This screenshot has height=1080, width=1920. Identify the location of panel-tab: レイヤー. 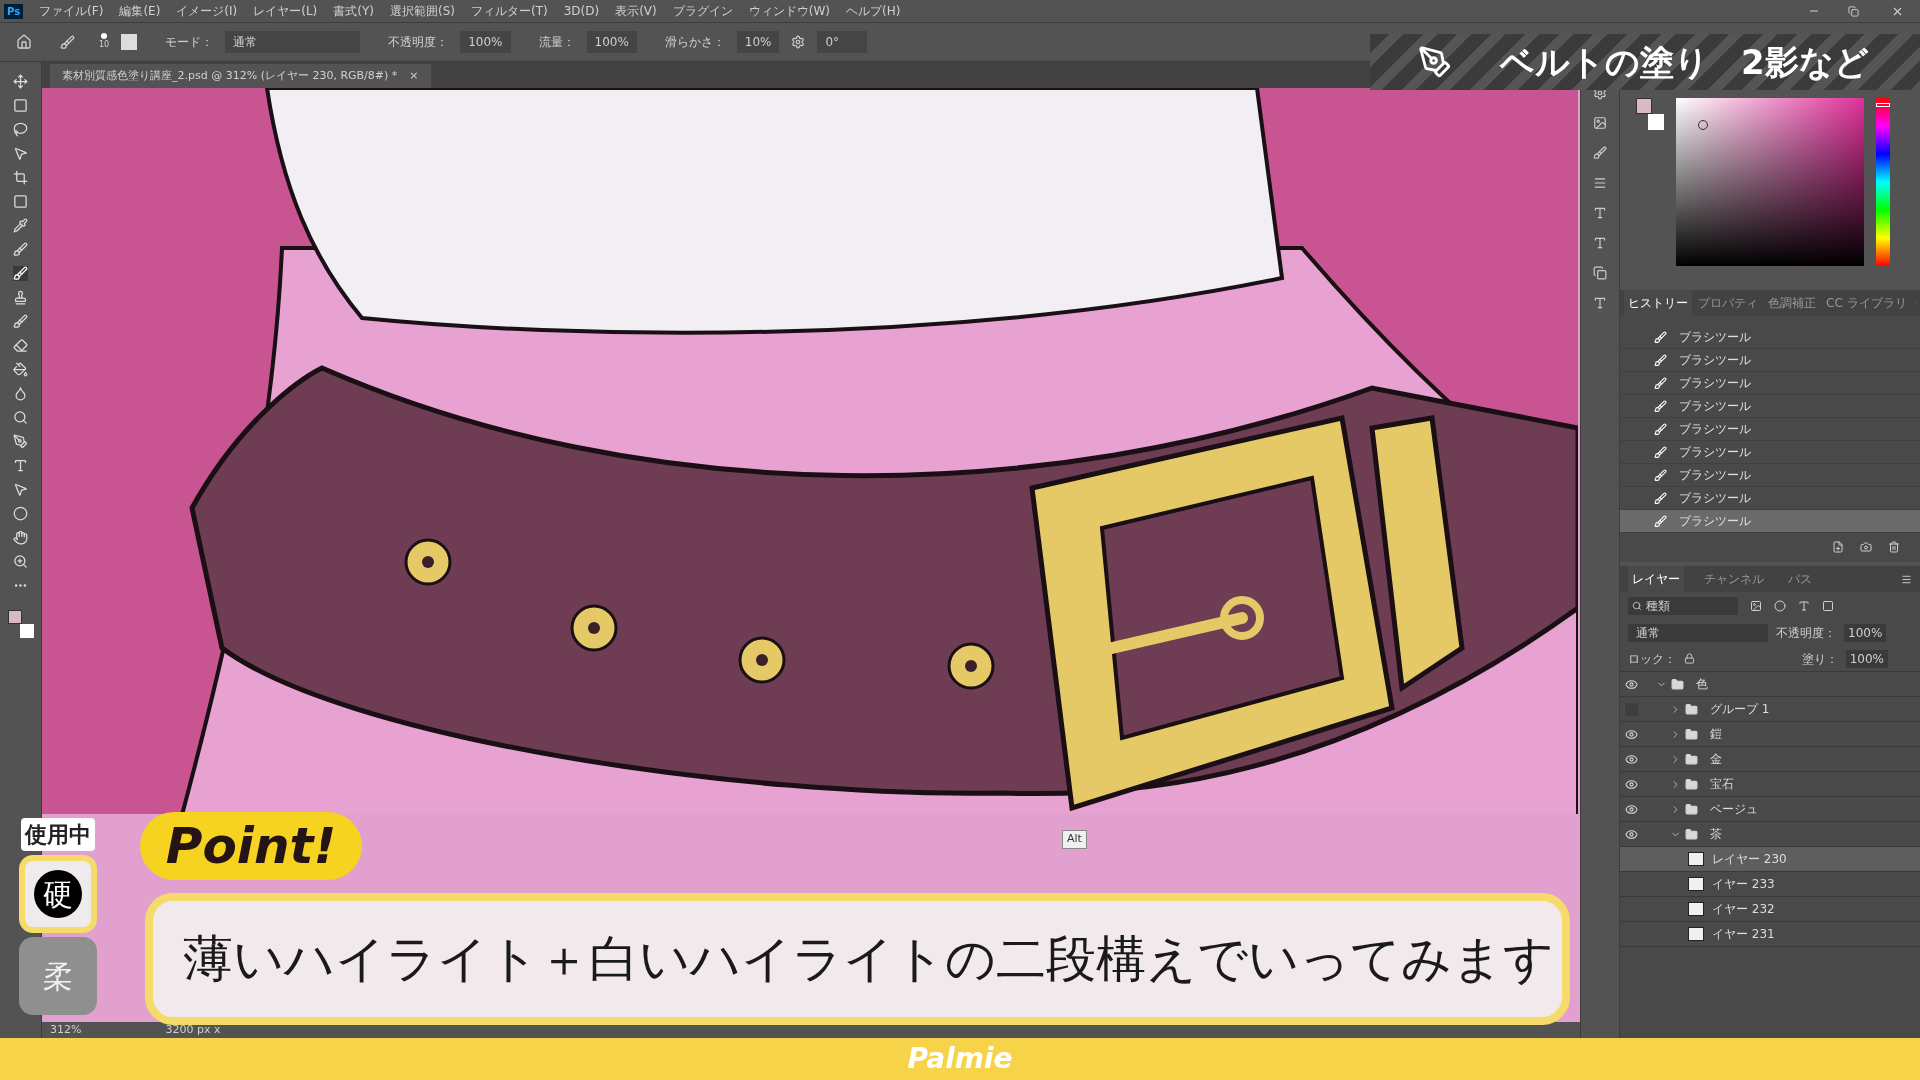
(1656, 579).